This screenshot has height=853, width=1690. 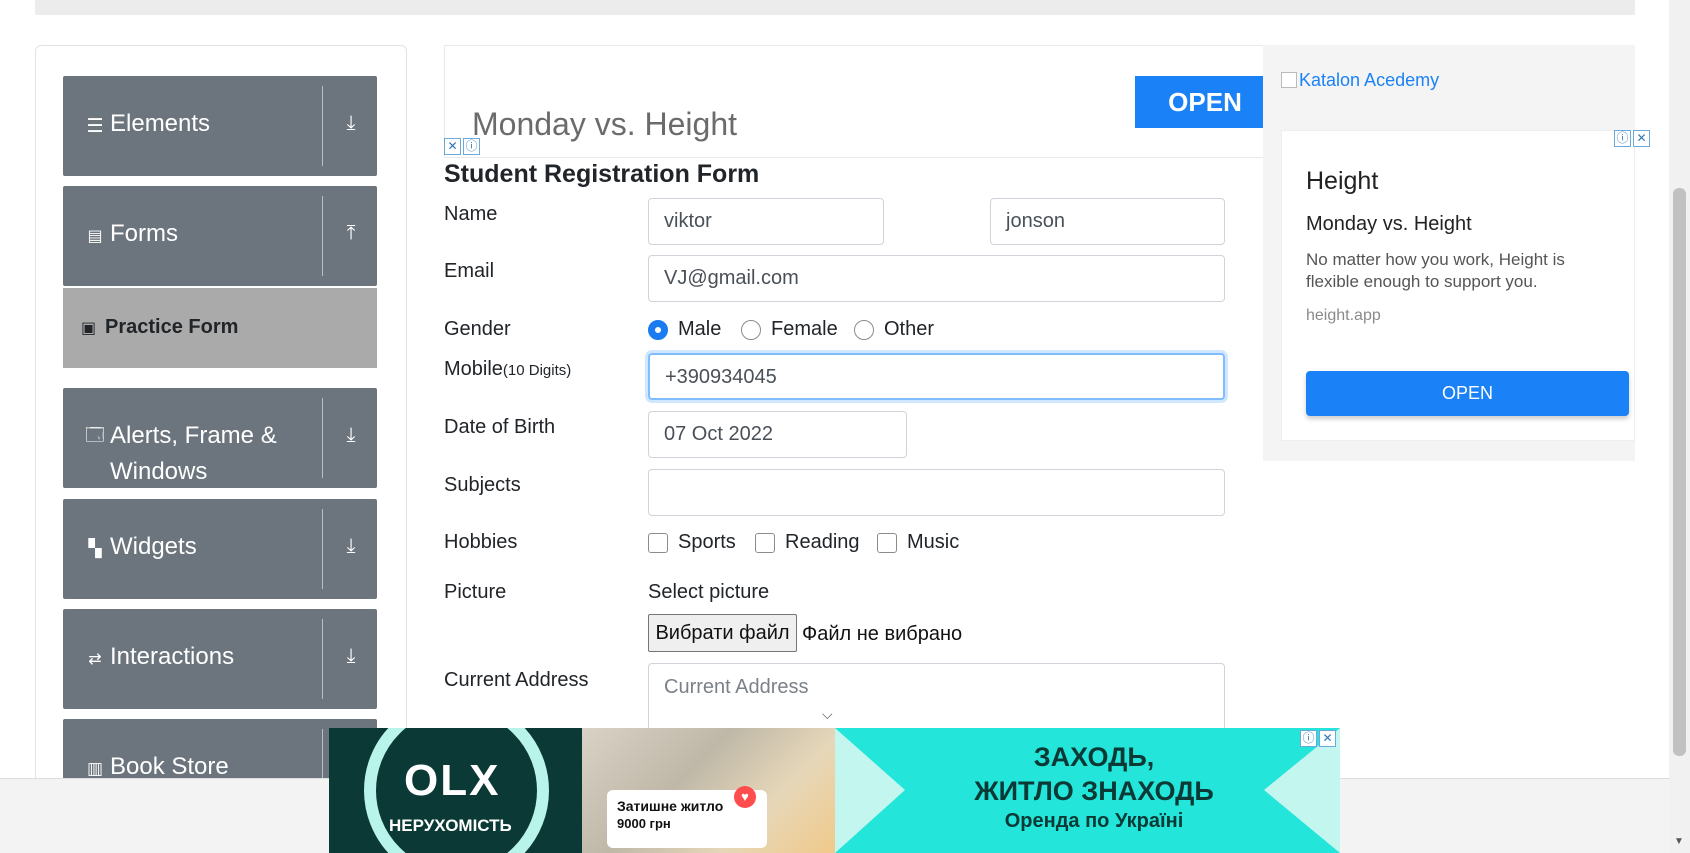 What do you see at coordinates (859, 101) in the screenshot?
I see `top-ad: Monday vs. Height OPEN` at bounding box center [859, 101].